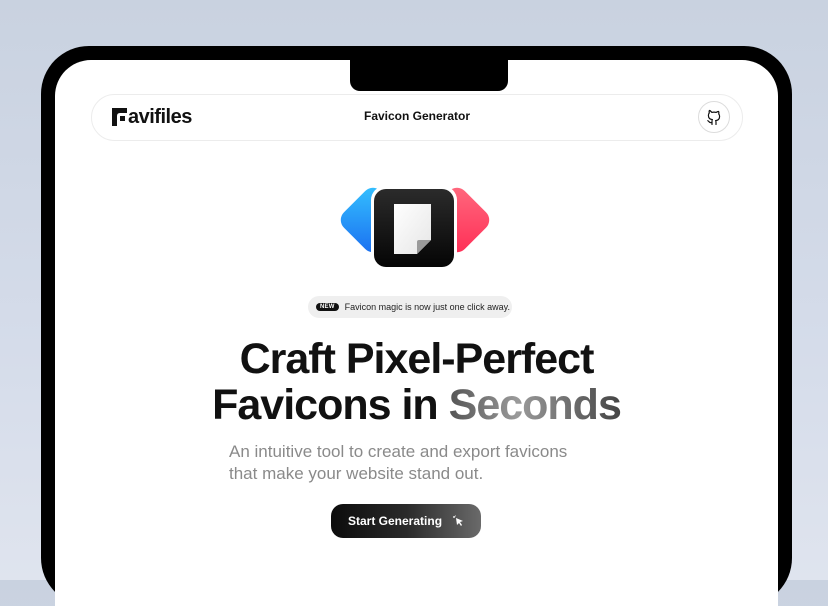 Image resolution: width=828 pixels, height=606 pixels. What do you see at coordinates (395, 521) in the screenshot?
I see `cta-label: Start Generating` at bounding box center [395, 521].